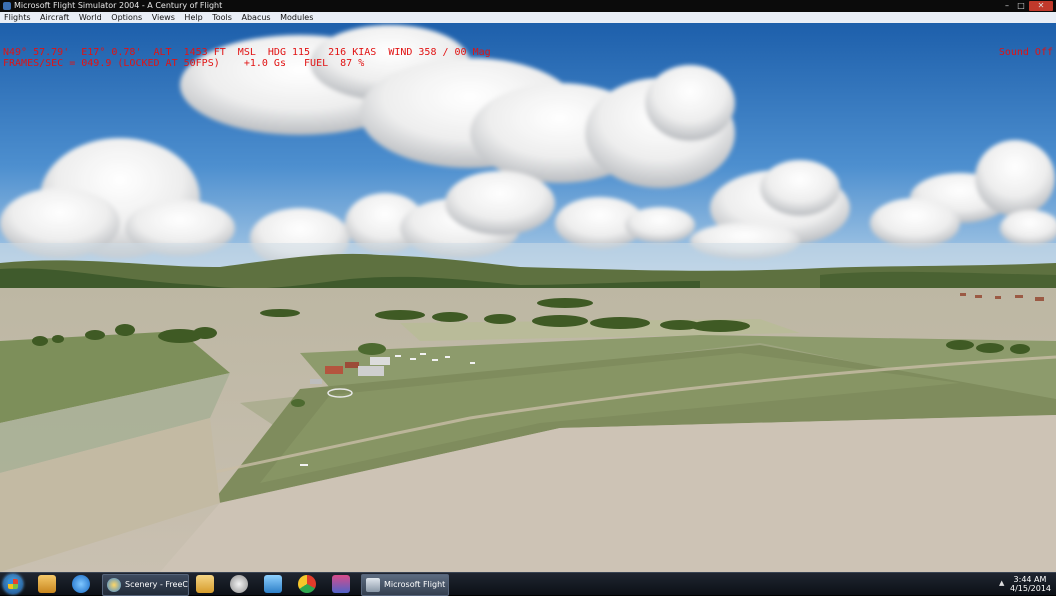 This screenshot has height=596, width=1056. I want to click on menu-aircraft: Aircraft, so click(54, 17).